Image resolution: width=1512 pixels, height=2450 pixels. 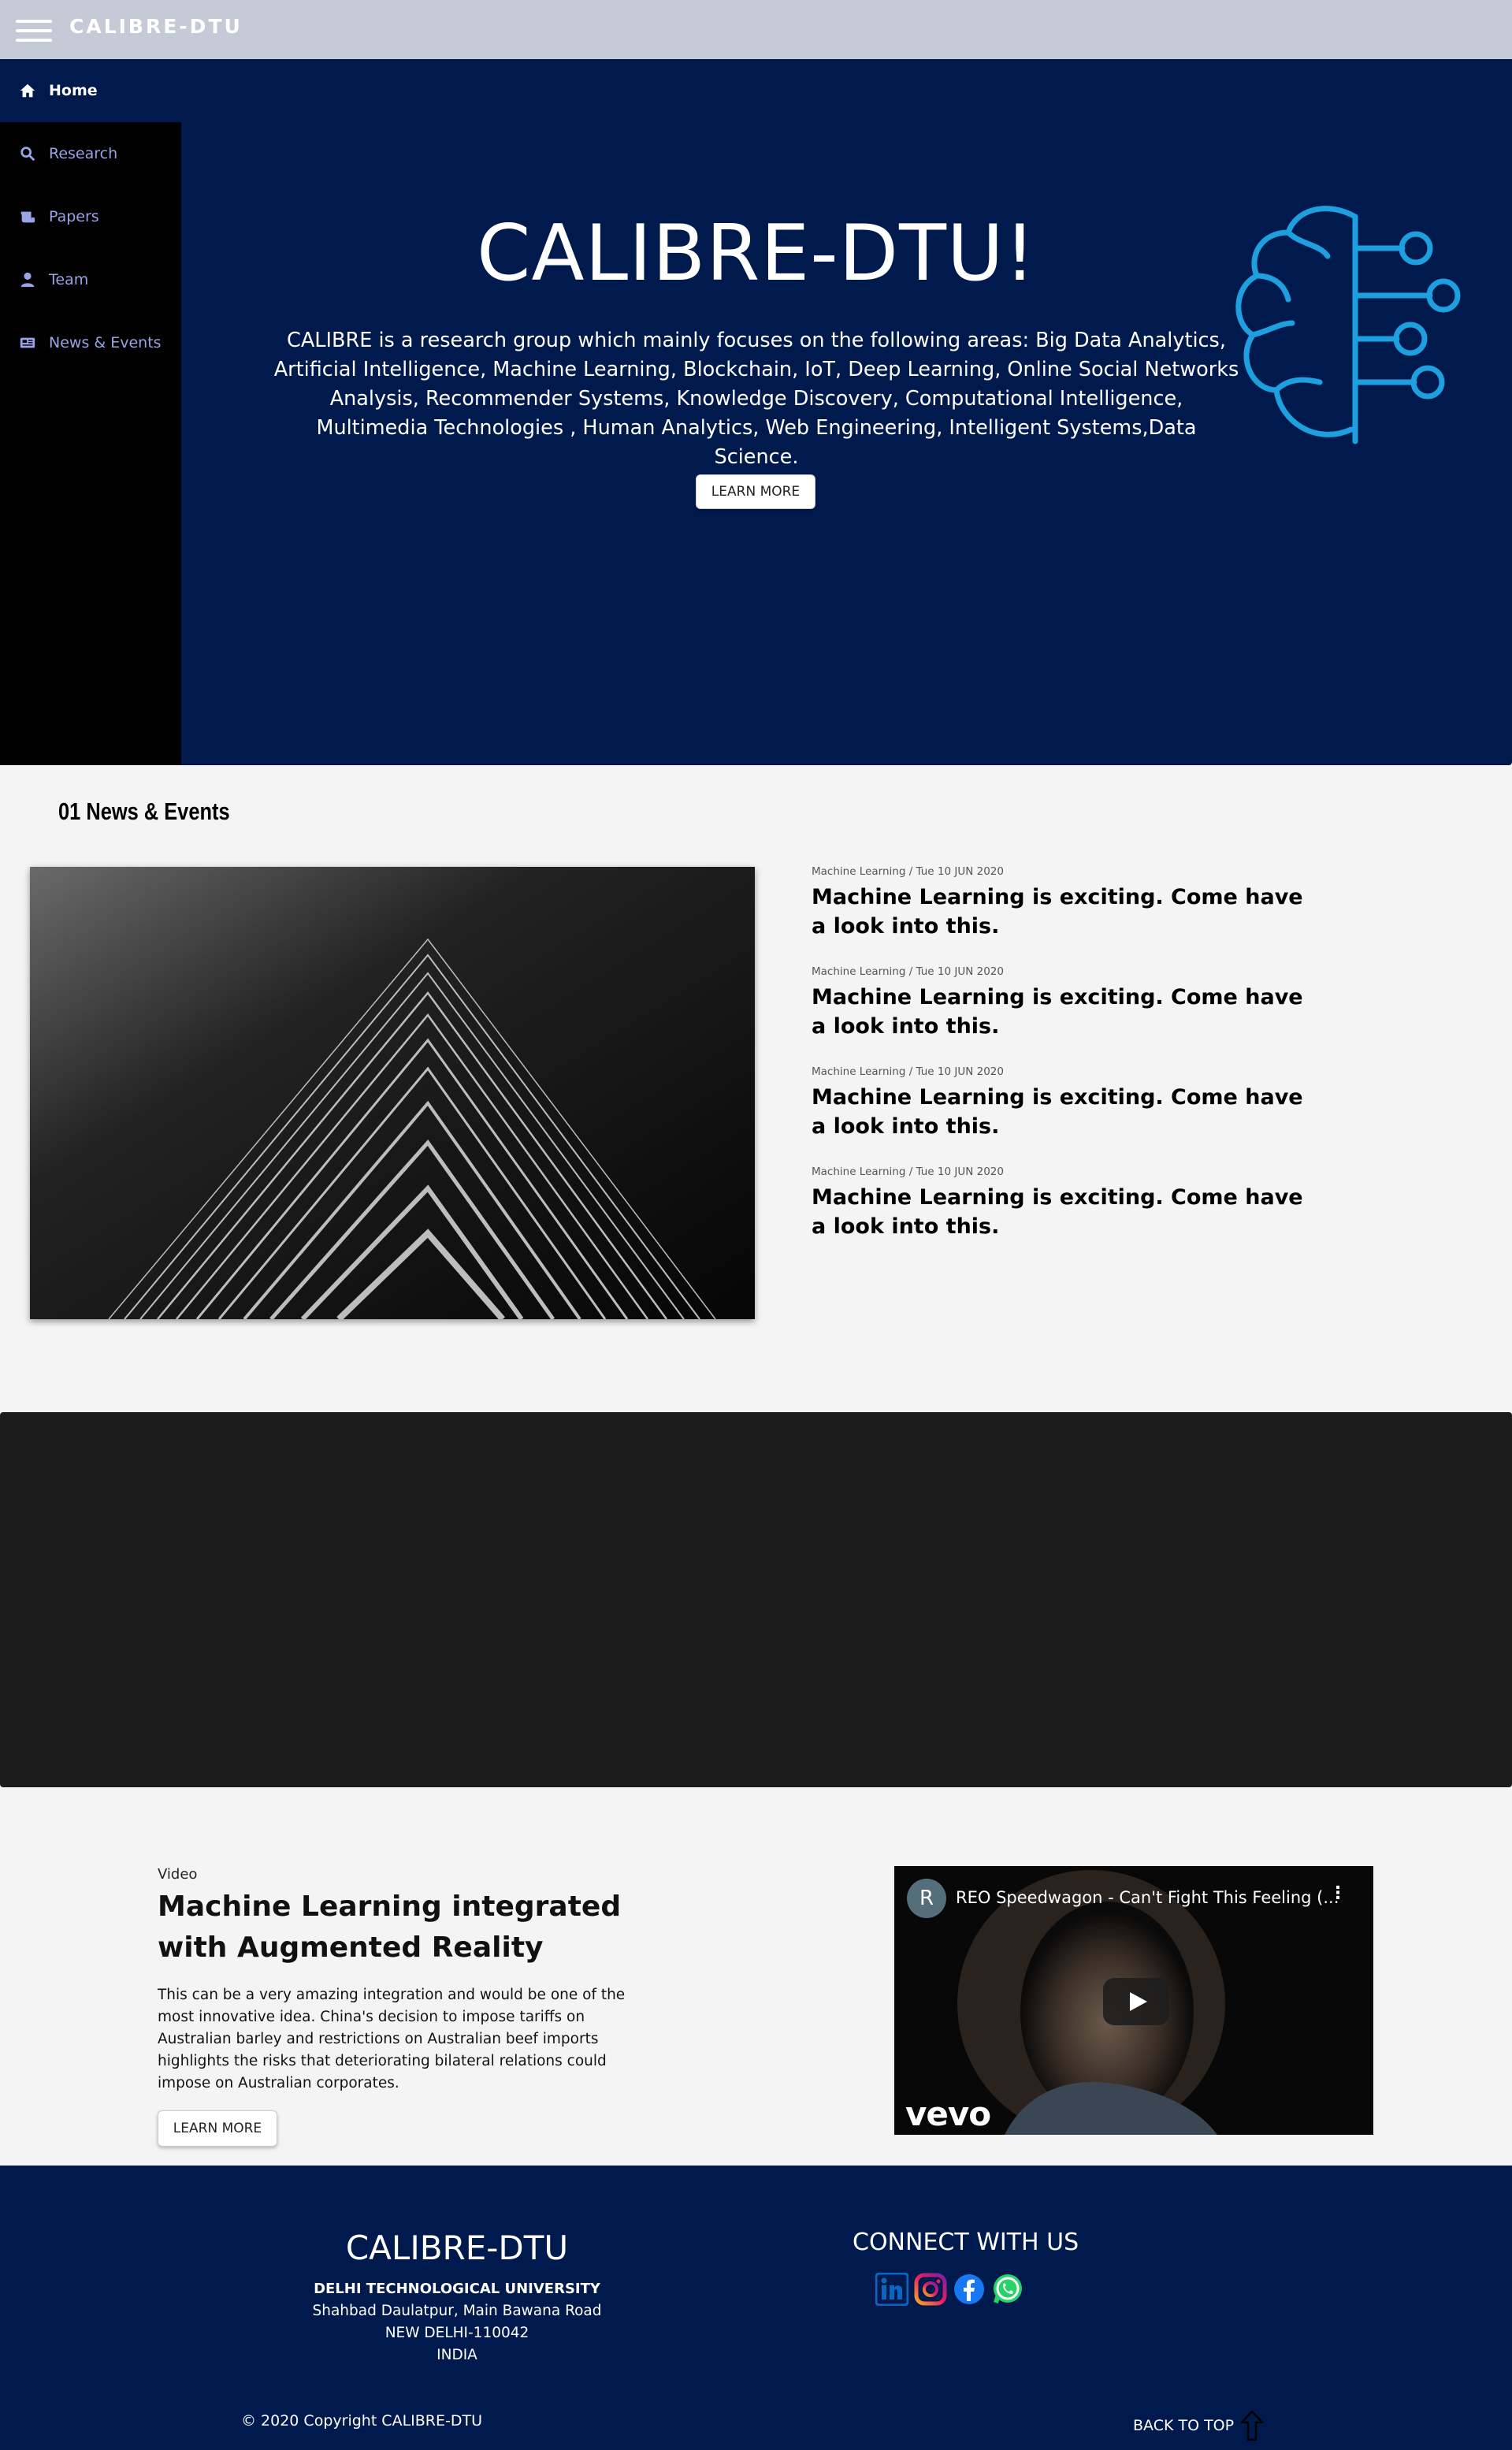 What do you see at coordinates (83, 153) in the screenshot?
I see `sidebar-item-label: Research` at bounding box center [83, 153].